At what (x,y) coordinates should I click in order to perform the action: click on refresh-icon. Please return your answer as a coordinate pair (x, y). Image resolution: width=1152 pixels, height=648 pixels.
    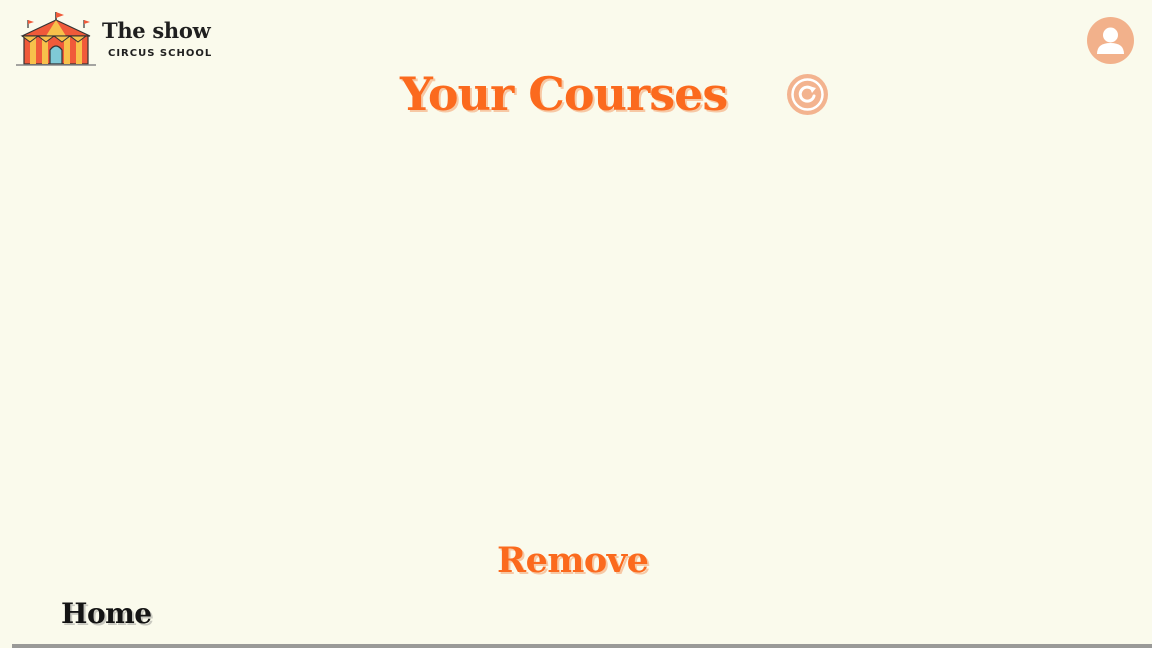
    Looking at the image, I should click on (807, 94).